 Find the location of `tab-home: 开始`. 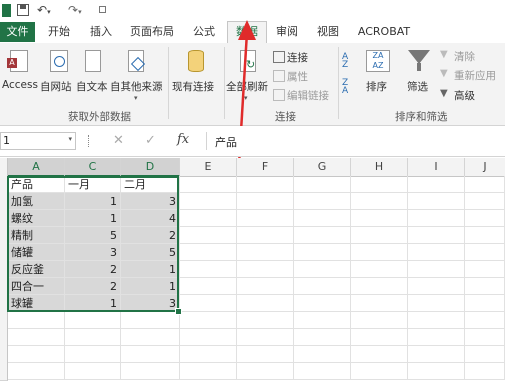

tab-home: 开始 is located at coordinates (59, 32).